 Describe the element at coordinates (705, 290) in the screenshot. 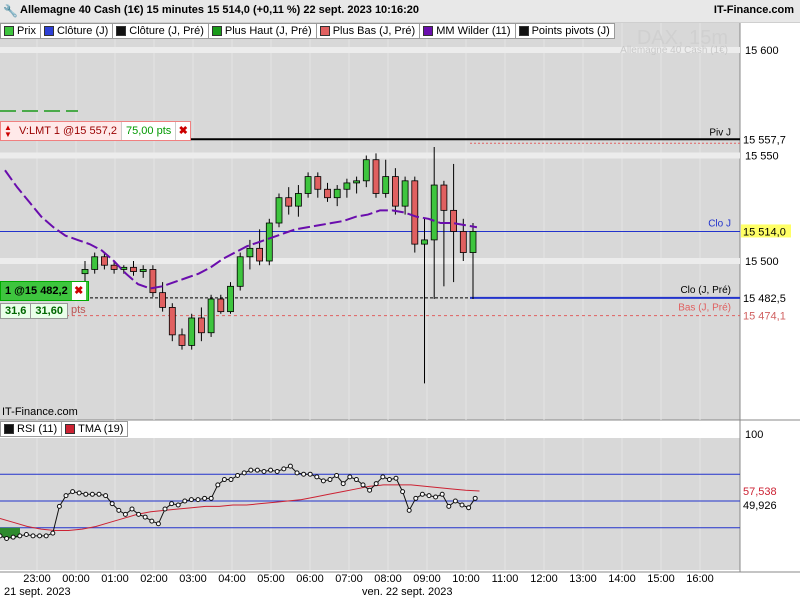

I see `level-label: Clo (J, Pré)` at that location.